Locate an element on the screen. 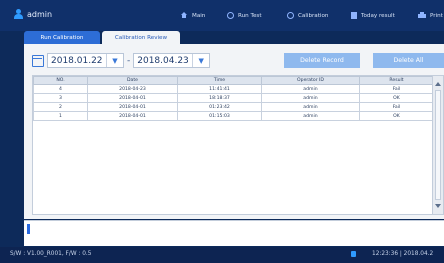  delete-record-button: Delete Record is located at coordinates (322, 60).